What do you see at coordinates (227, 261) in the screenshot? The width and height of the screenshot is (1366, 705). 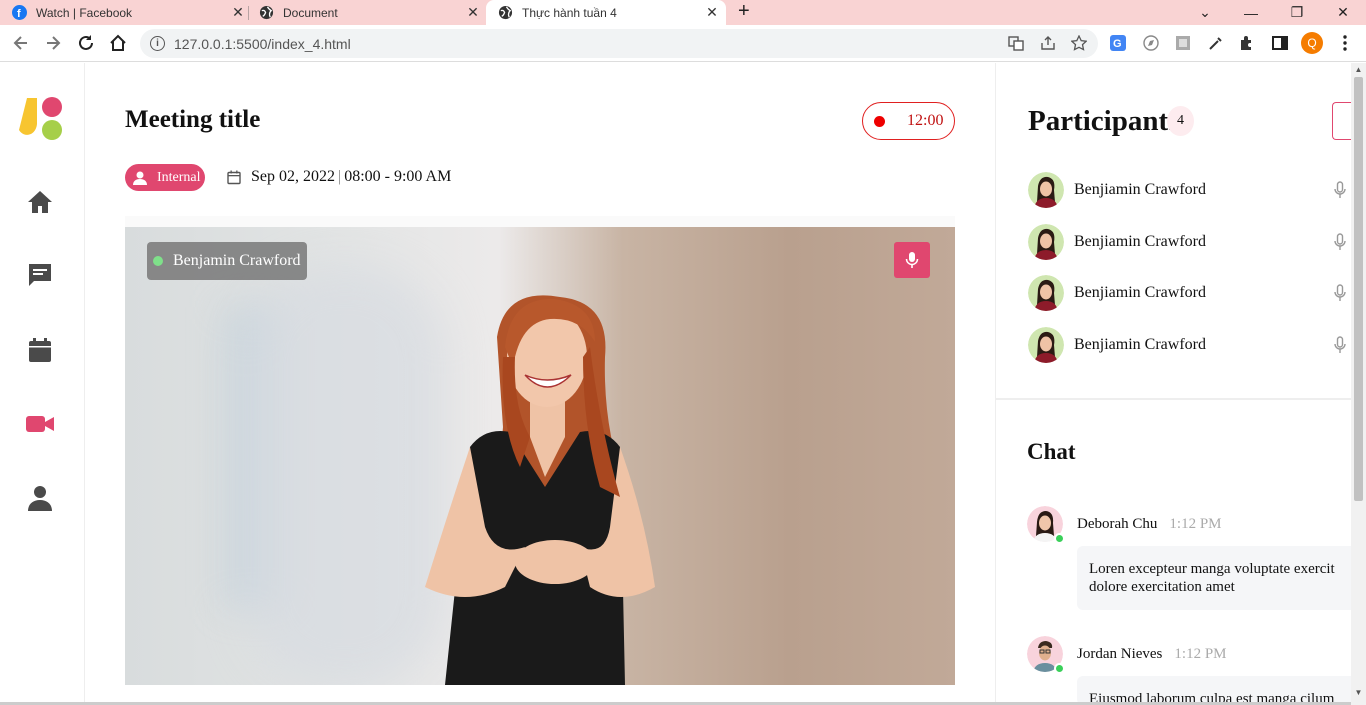 I see `speaker-name-label: Benjamin Crawford` at bounding box center [227, 261].